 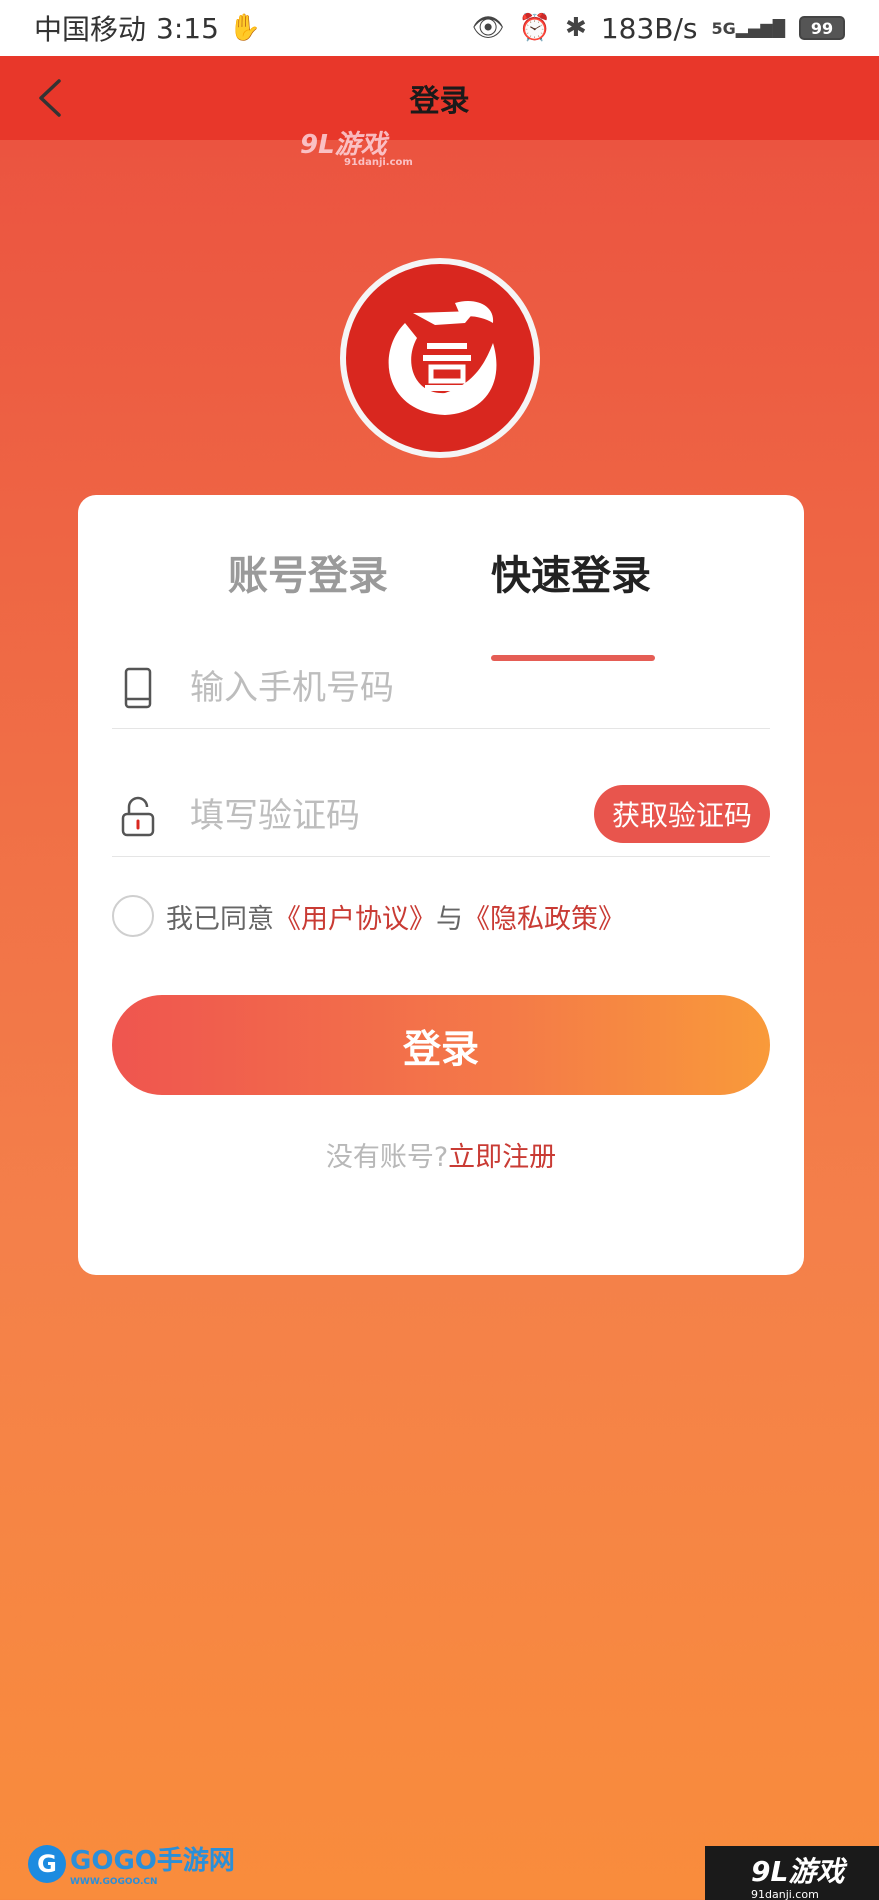 What do you see at coordinates (441, 602) in the screenshot?
I see `login-tabs: 账号登录 快速登录` at bounding box center [441, 602].